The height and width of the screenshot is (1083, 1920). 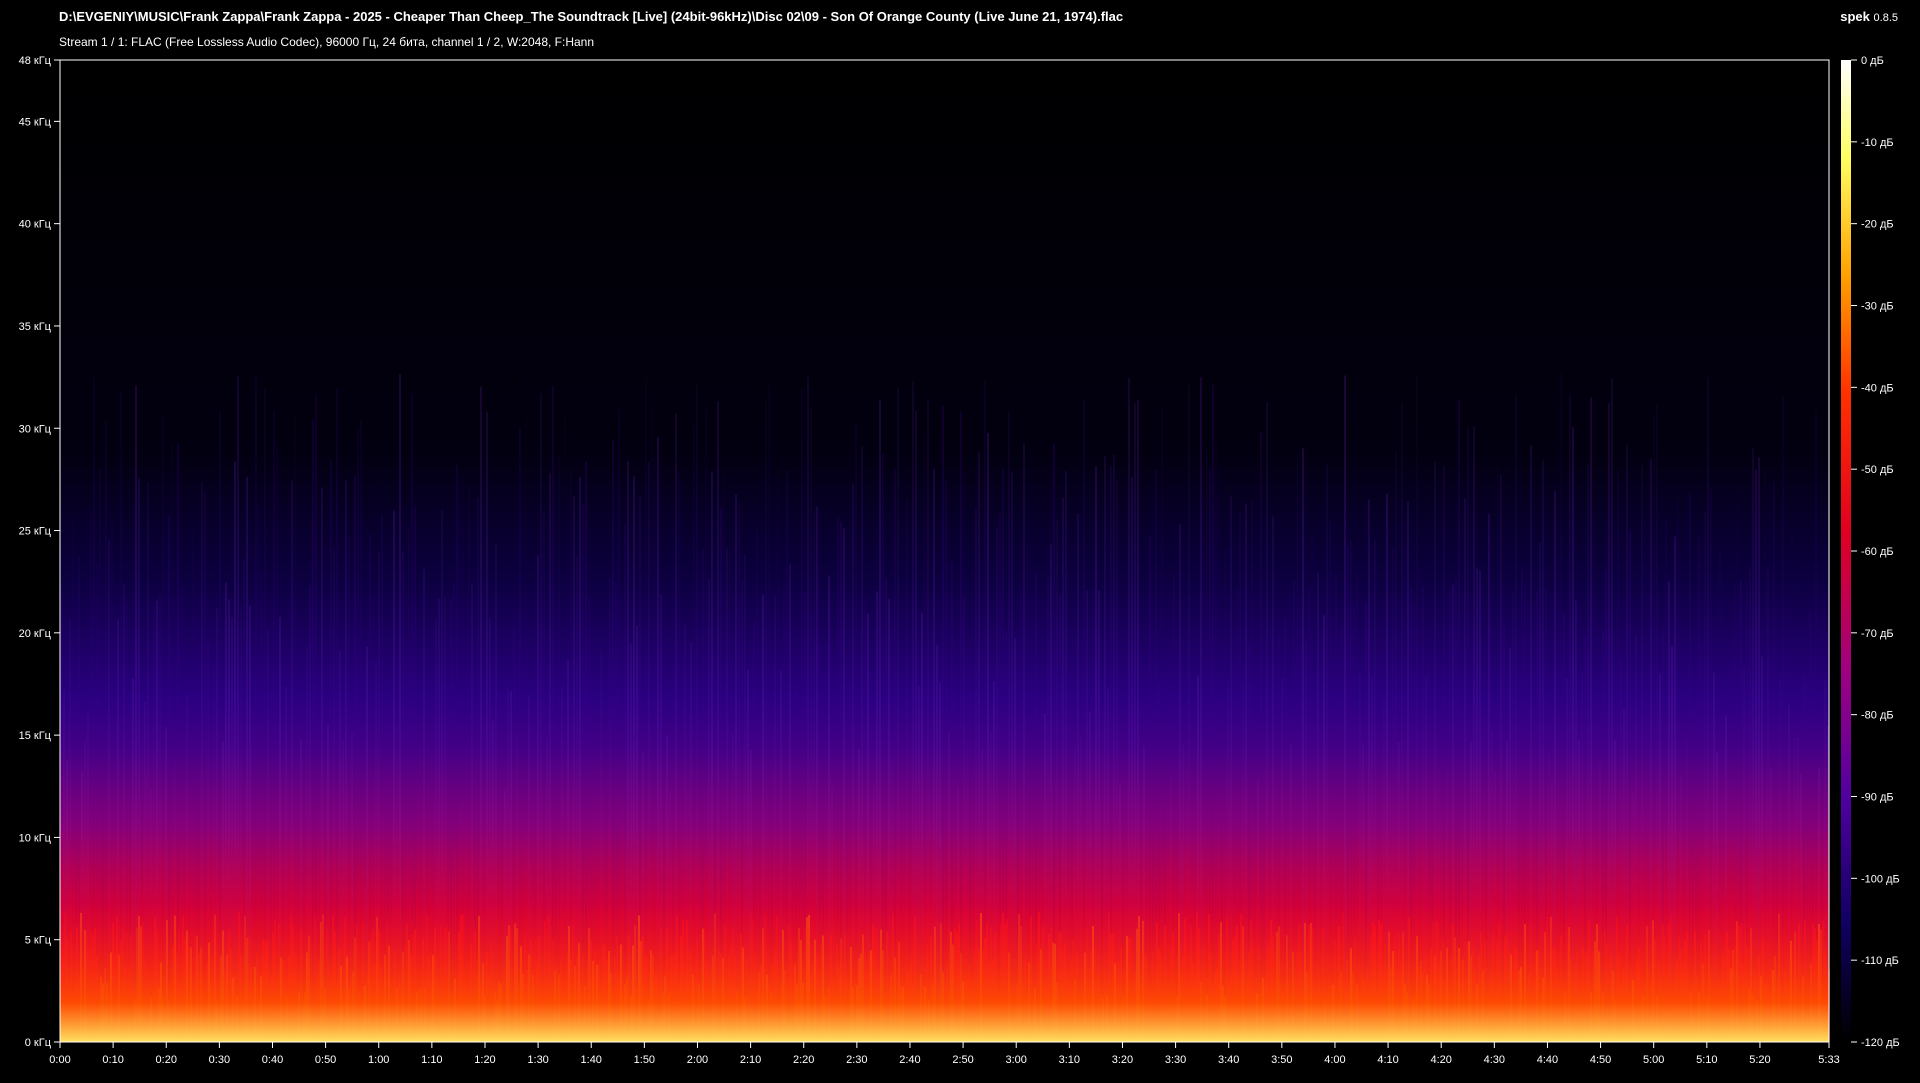 What do you see at coordinates (38, 1043) in the screenshot?
I see `freq-tick-label: 0 кГц` at bounding box center [38, 1043].